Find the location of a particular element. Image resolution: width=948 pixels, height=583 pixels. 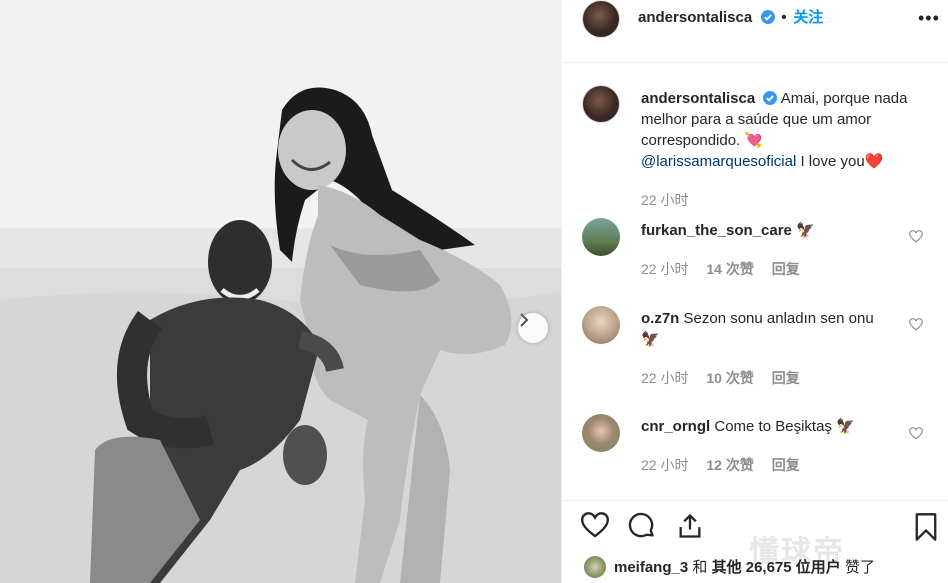

likes-liked: 赞了 is located at coordinates (859, 567).